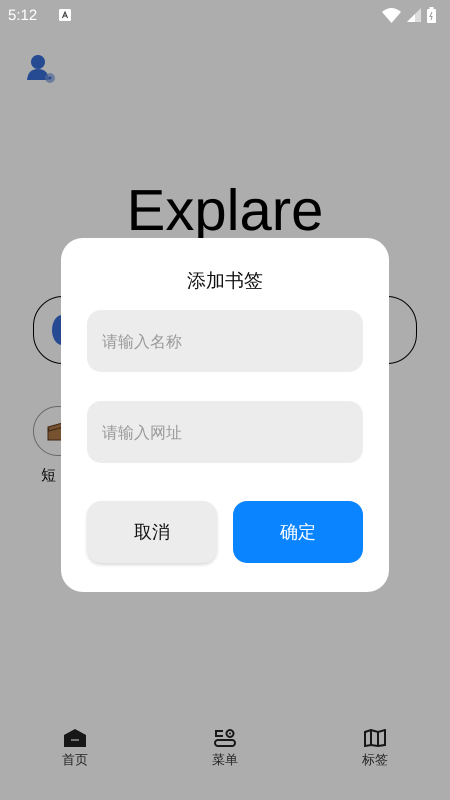 This screenshot has height=800, width=450. I want to click on home-icon, so click(75, 738).